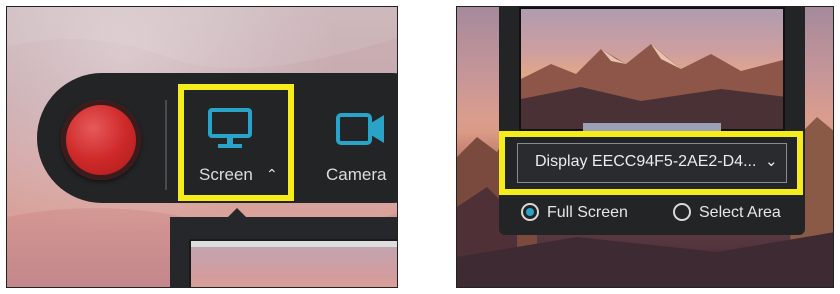 The width and height of the screenshot is (840, 294). I want to click on screen-preview-thumbnail, so click(293, 263).